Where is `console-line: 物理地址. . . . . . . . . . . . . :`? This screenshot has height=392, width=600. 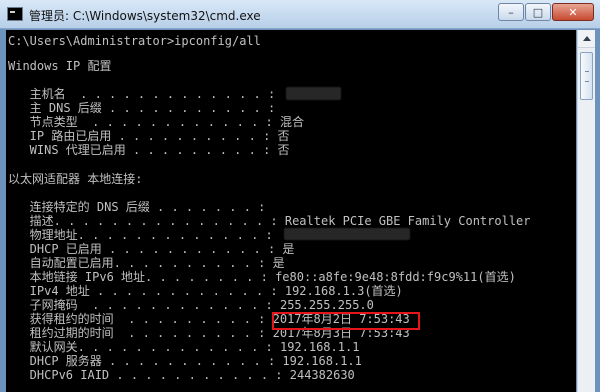 console-line: 物理地址. . . . . . . . . . . . . : is located at coordinates (140, 235).